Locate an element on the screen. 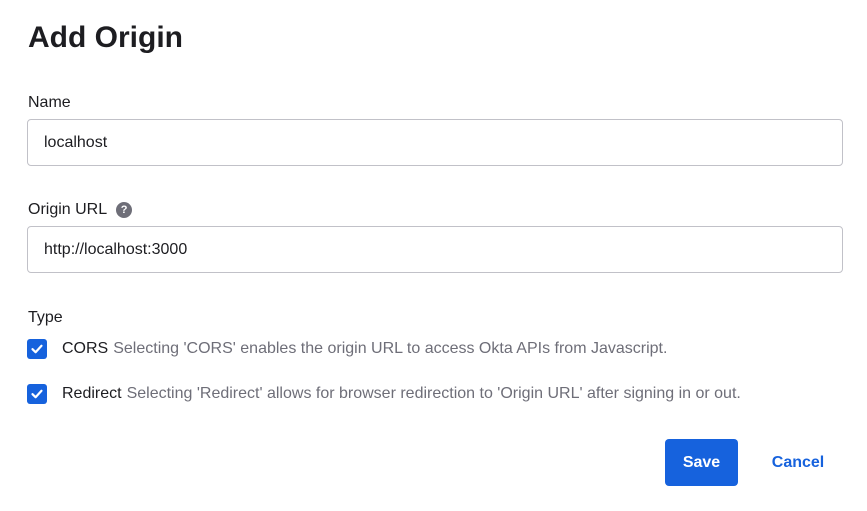 The image size is (867, 511). name-input is located at coordinates (435, 142).